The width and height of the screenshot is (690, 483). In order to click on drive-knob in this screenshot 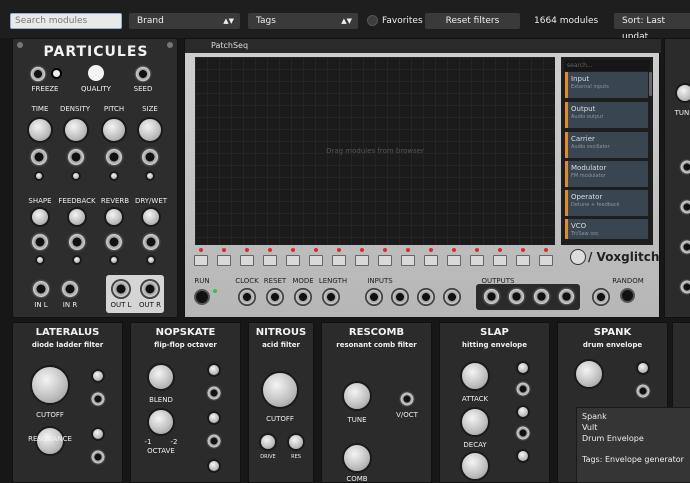, I will do `click(268, 442)`.